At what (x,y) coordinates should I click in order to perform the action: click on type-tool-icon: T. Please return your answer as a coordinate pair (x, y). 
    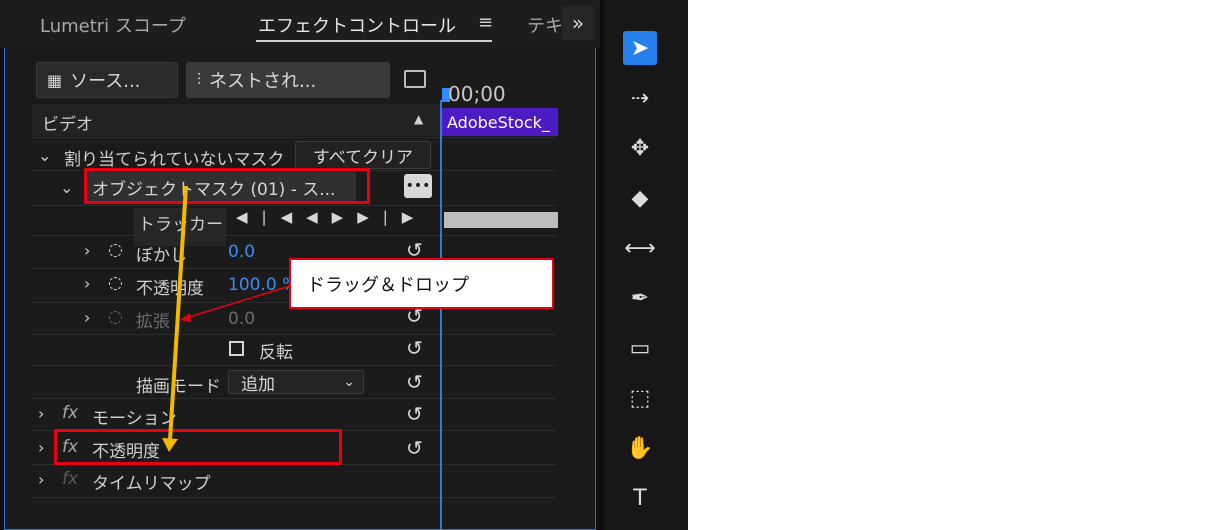
    Looking at the image, I should click on (640, 498).